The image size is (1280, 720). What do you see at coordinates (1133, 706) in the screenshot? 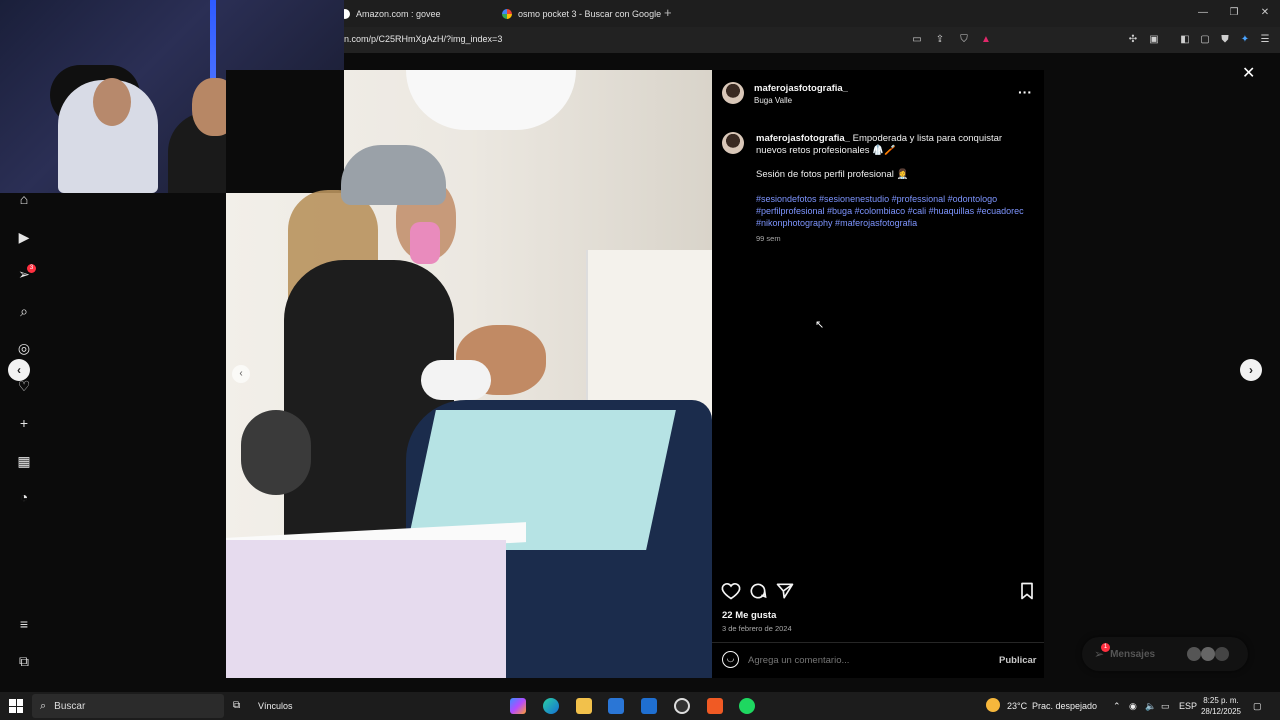
I see `tray-app-icon: ◉` at bounding box center [1133, 706].